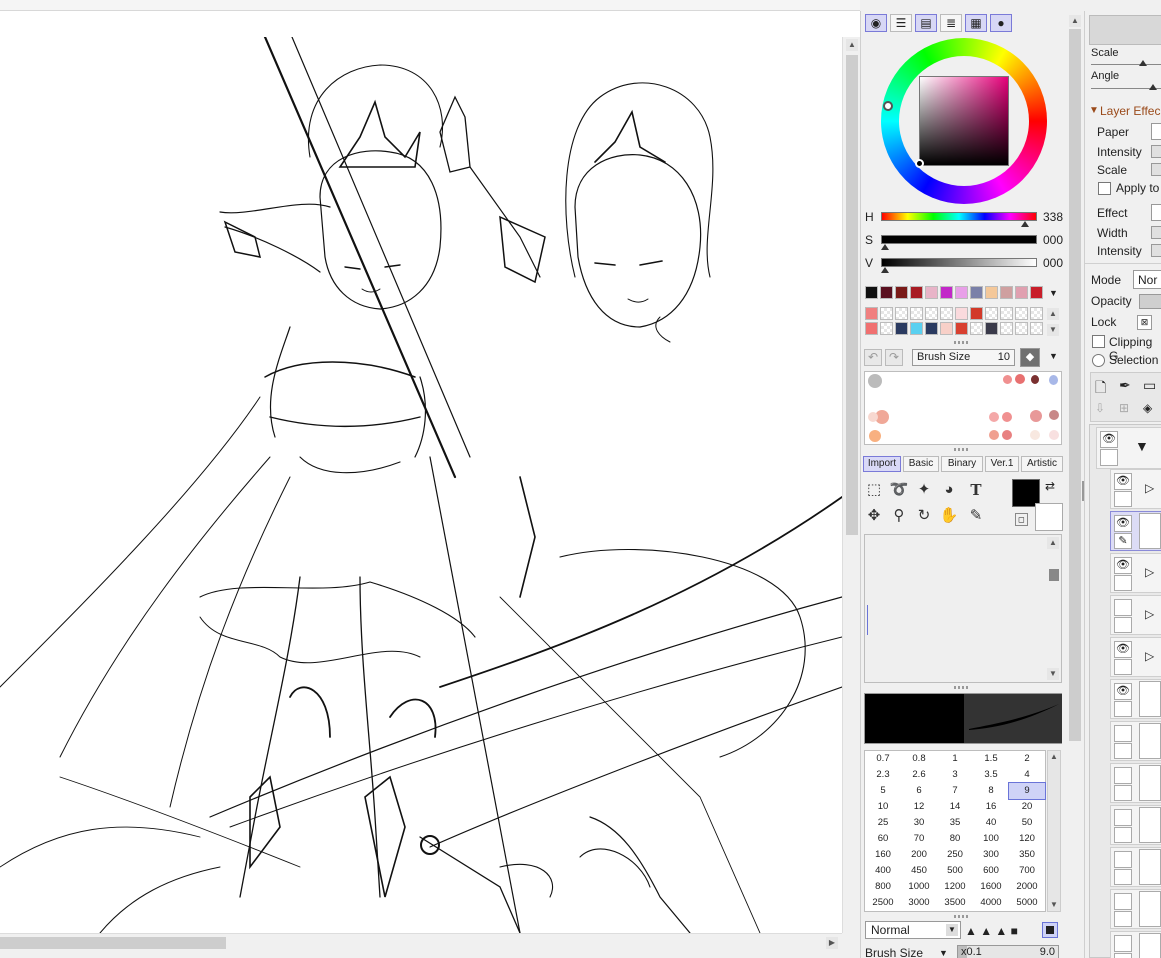 This screenshot has width=1161, height=958. I want to click on tool-list-scroll-up-icon: ▲, so click(1053, 543).